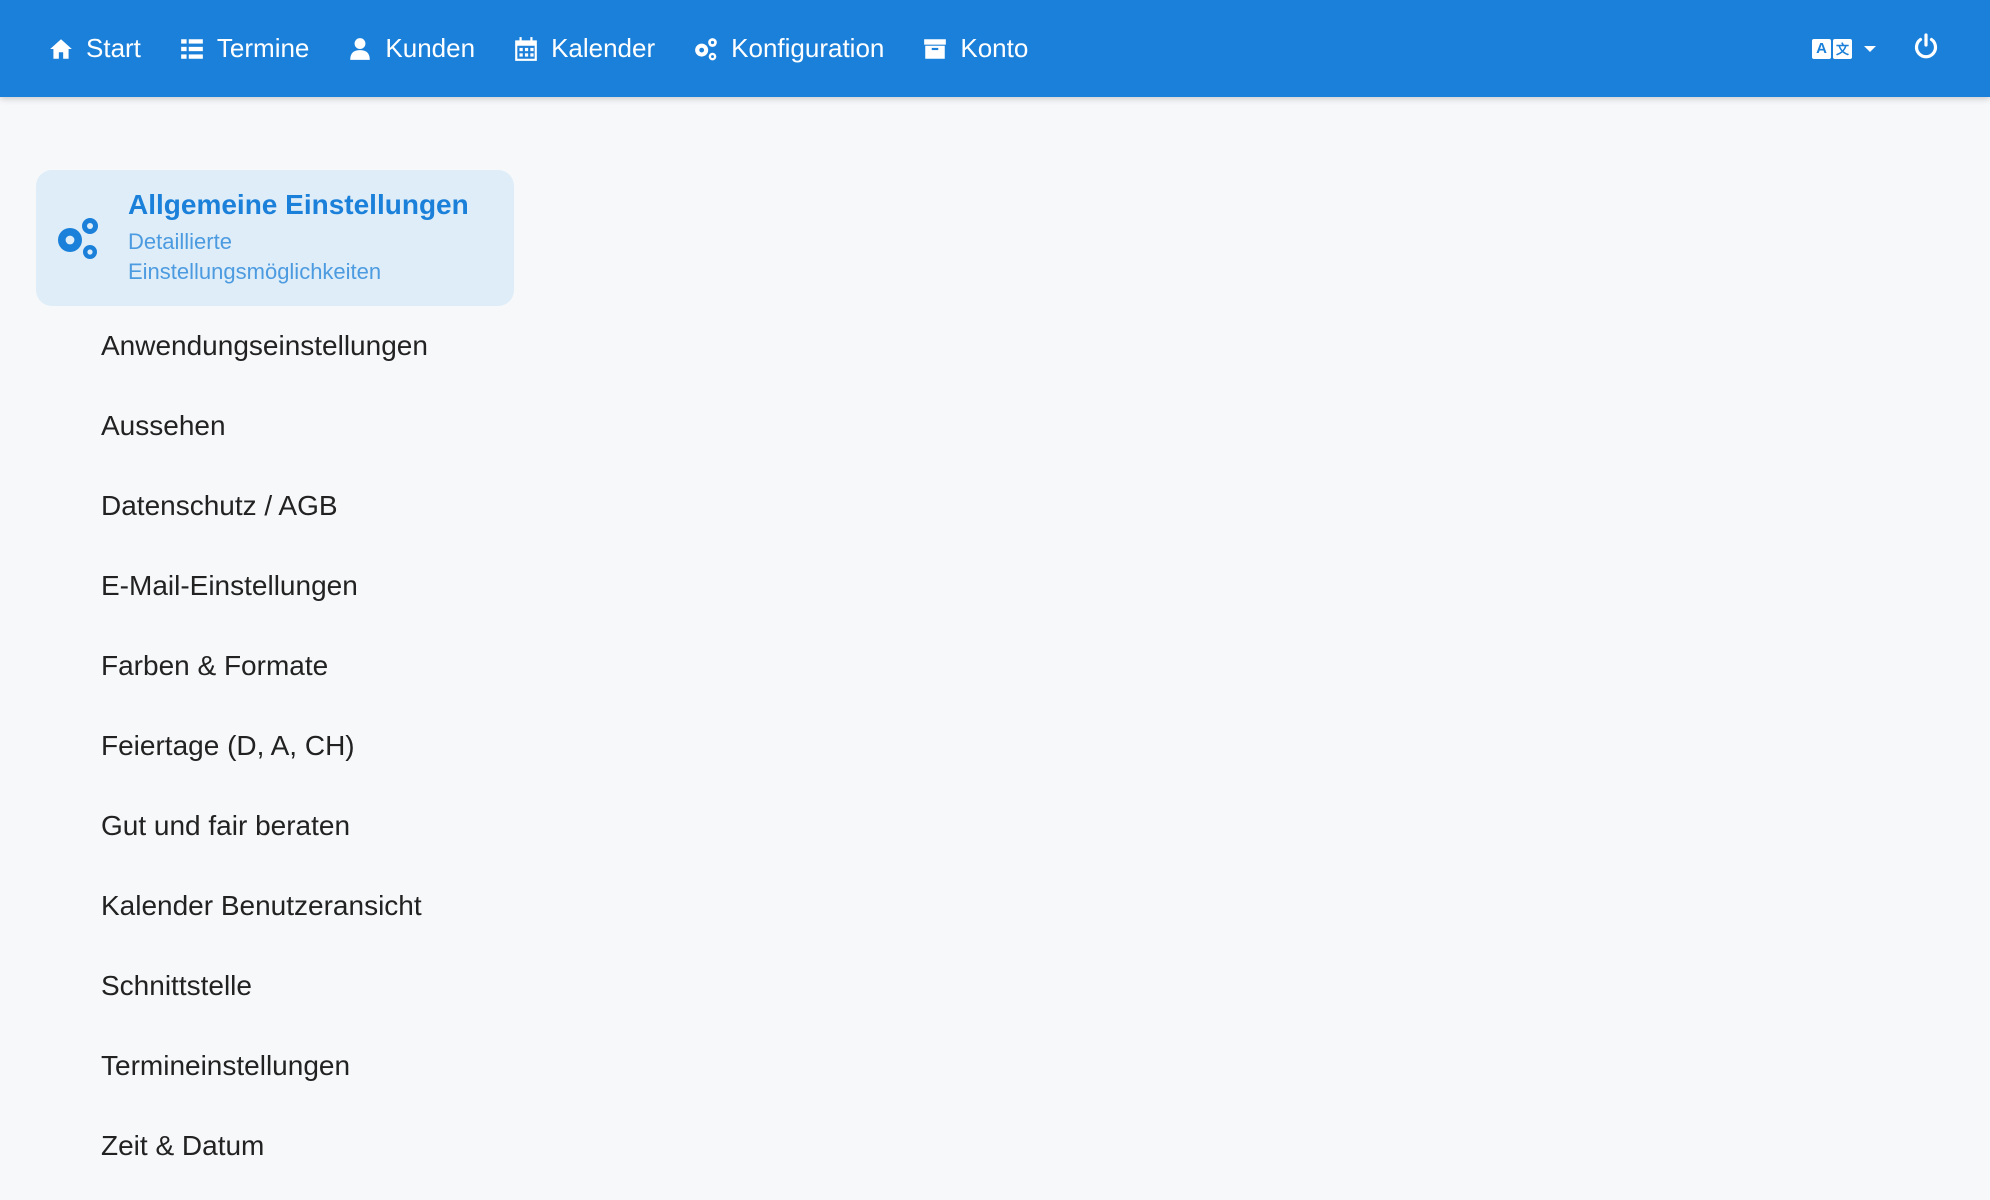 The image size is (1990, 1200). Describe the element at coordinates (430, 48) in the screenshot. I see `nav-kunden-label: Kunden` at that location.